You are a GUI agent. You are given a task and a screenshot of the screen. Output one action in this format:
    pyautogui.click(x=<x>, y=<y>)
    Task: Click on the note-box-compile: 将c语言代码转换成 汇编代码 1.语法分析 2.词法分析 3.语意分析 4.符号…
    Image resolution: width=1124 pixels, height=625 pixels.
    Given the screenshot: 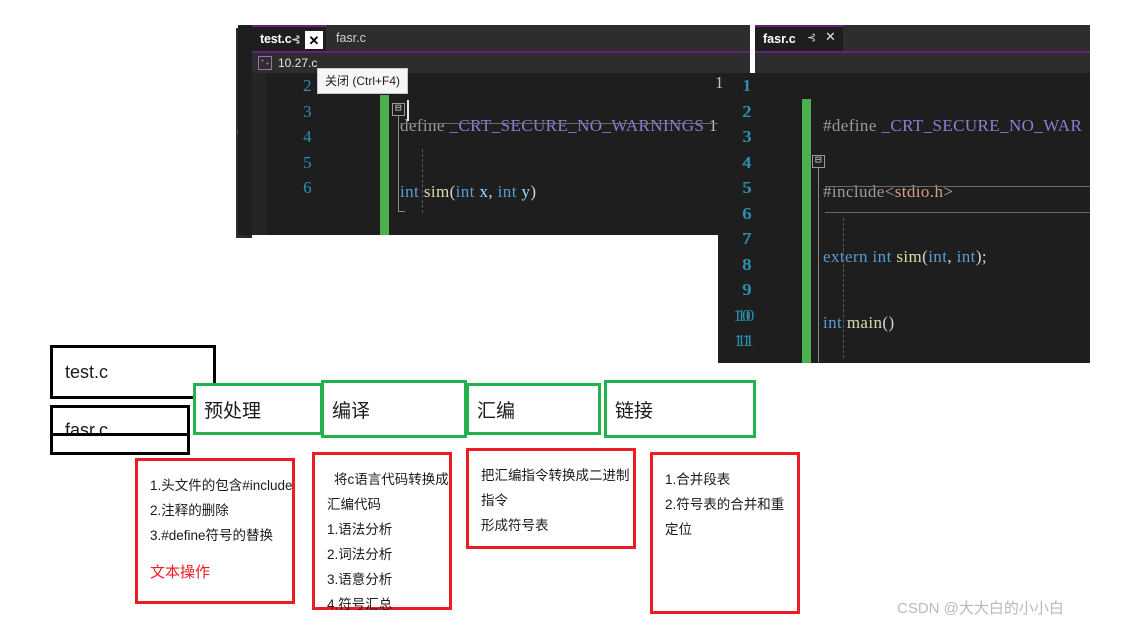 What is the action you would take?
    pyautogui.click(x=382, y=532)
    